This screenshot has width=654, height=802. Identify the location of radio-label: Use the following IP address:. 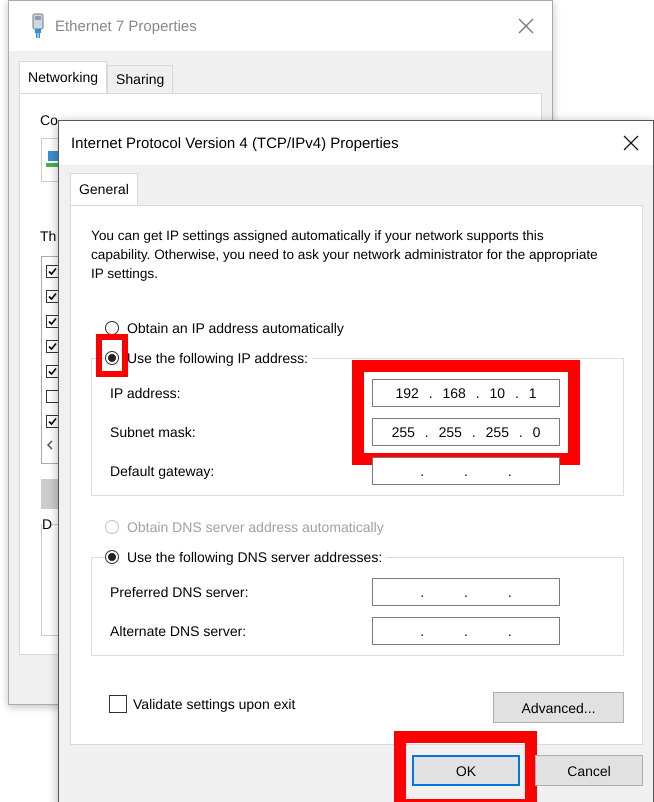
(217, 358).